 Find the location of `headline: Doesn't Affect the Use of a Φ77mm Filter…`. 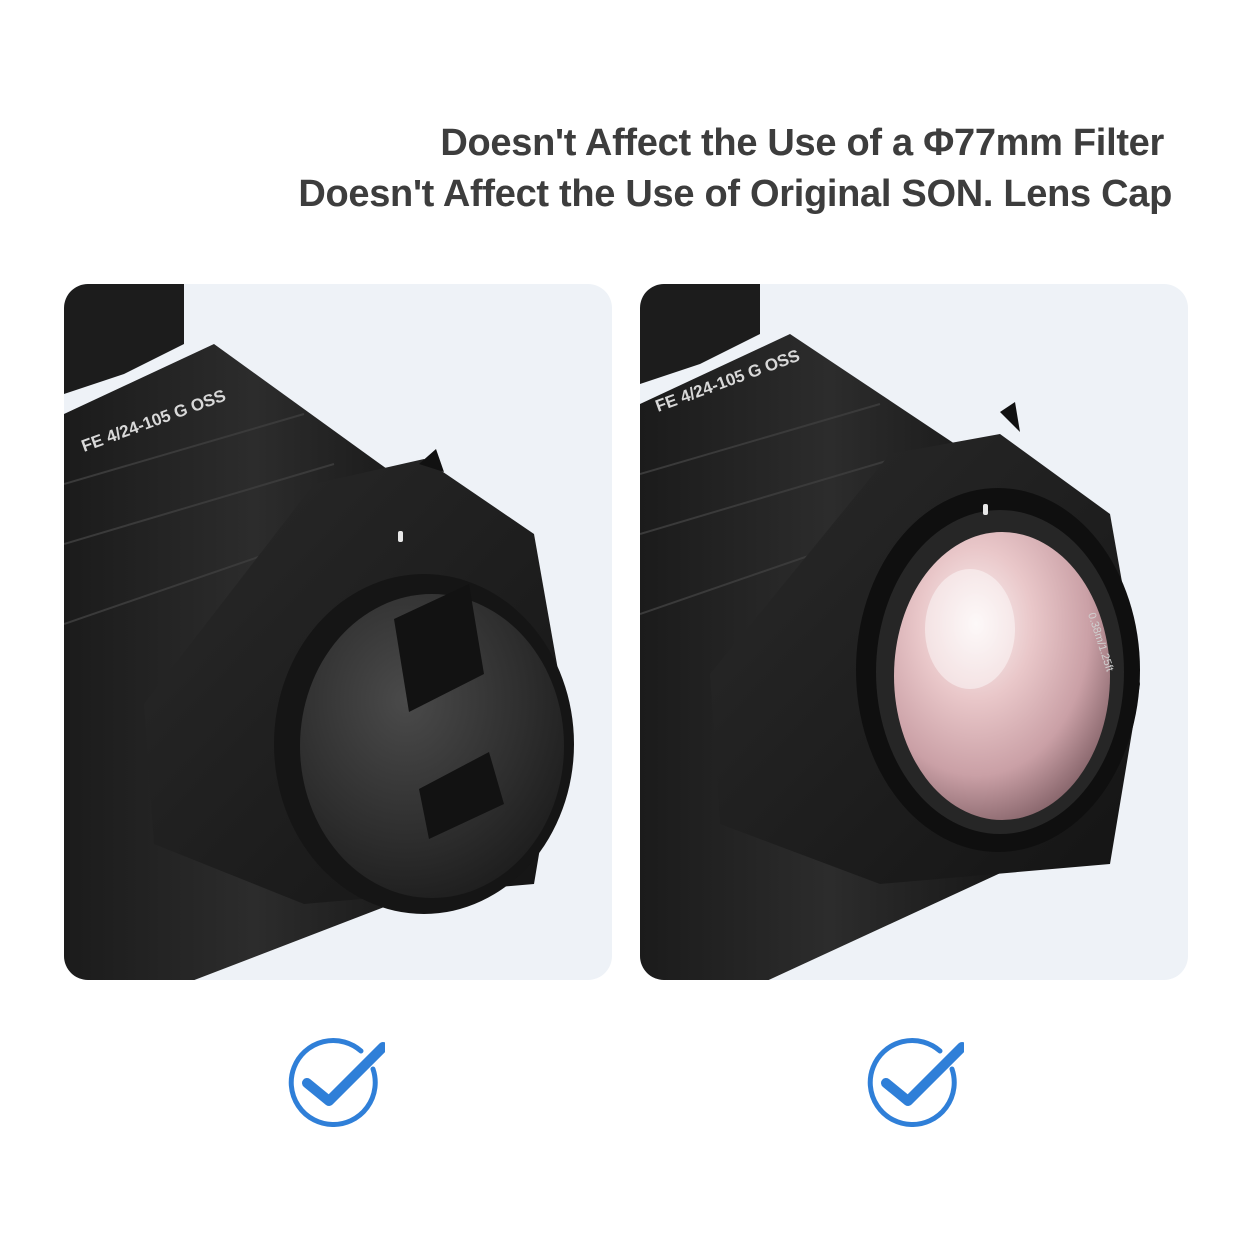

headline: Doesn't Affect the Use of a Φ77mm Filter… is located at coordinates (672, 169).